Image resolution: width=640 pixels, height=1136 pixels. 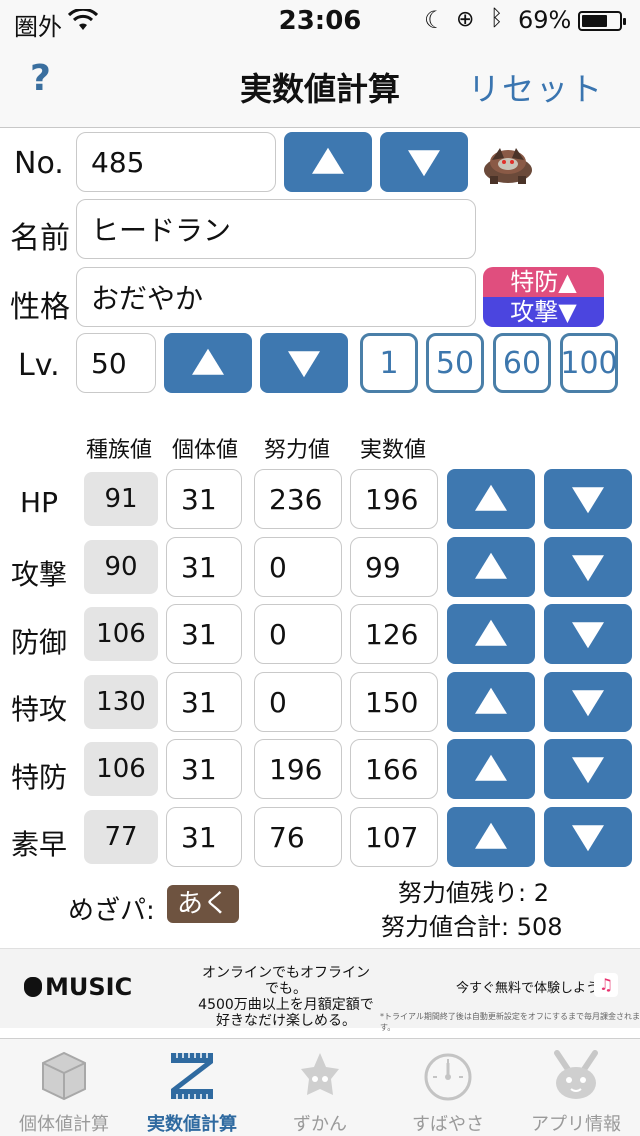 I want to click on actual-value: 196, so click(x=392, y=499).